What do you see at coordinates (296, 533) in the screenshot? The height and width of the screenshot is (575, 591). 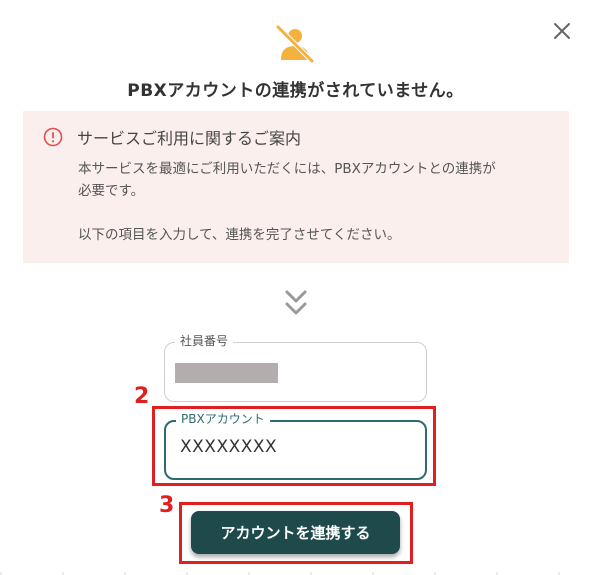 I see `step-3-highlight` at bounding box center [296, 533].